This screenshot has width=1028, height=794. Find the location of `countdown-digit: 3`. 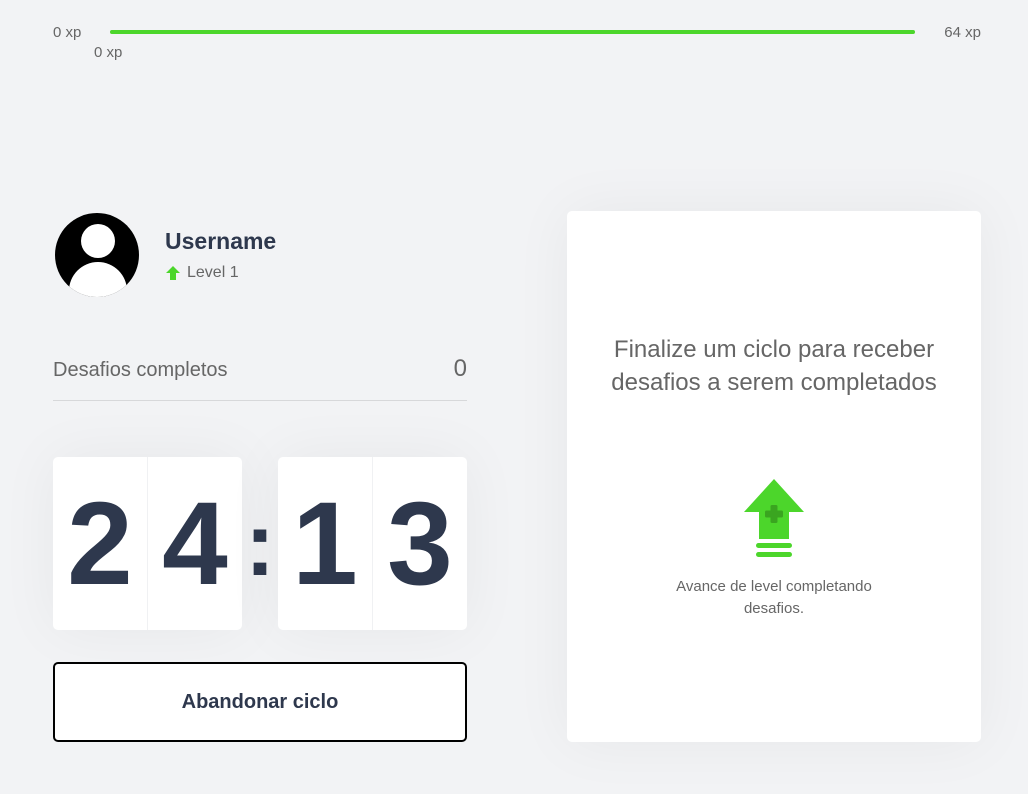

countdown-digit: 3 is located at coordinates (419, 543).